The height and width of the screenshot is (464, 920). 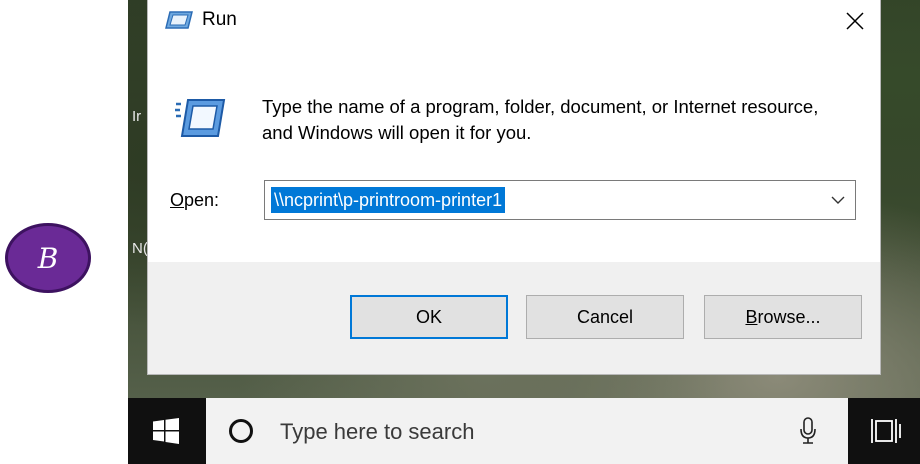 I want to click on chevron-down-icon, so click(x=838, y=200).